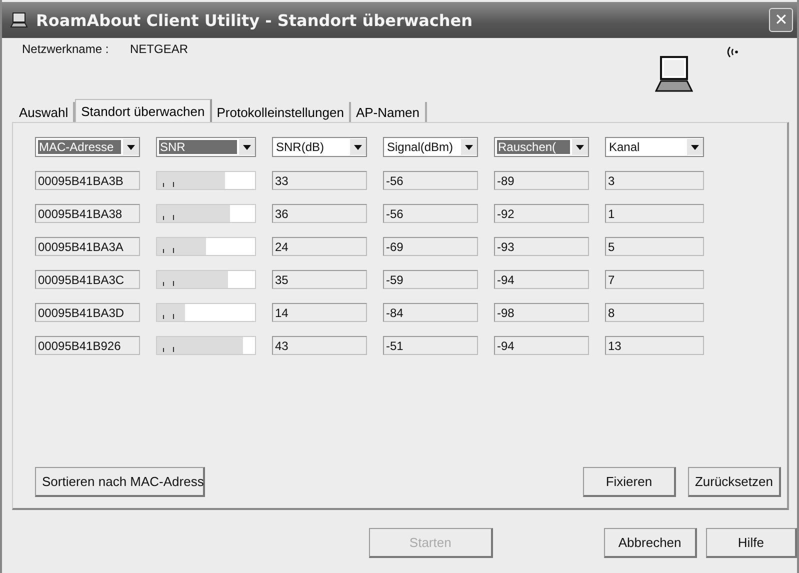 The height and width of the screenshot is (573, 799). What do you see at coordinates (654, 213) in the screenshot?
I see `table-cell: 1` at bounding box center [654, 213].